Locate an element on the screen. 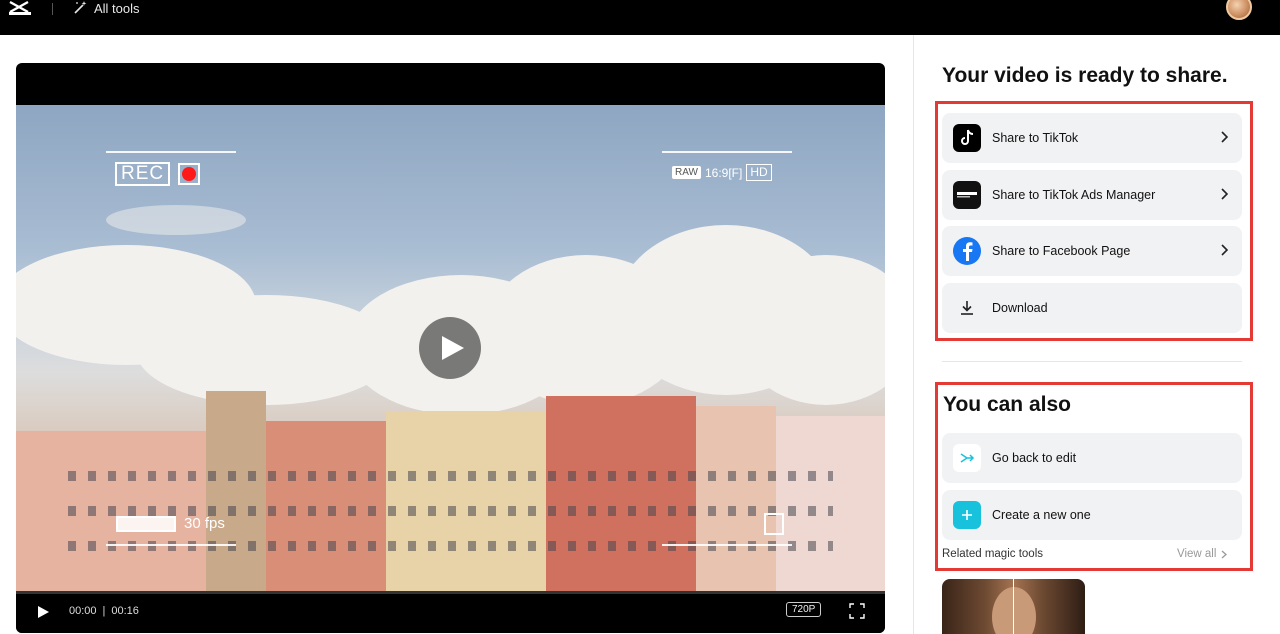  create-new-label: Create a new one is located at coordinates (1041, 515).